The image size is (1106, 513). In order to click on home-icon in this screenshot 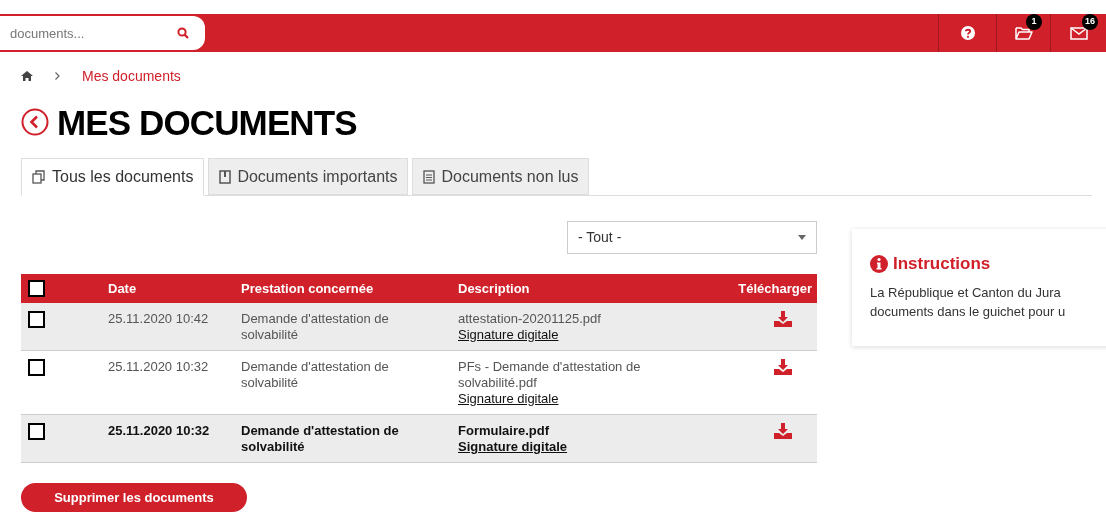, I will do `click(27, 76)`.